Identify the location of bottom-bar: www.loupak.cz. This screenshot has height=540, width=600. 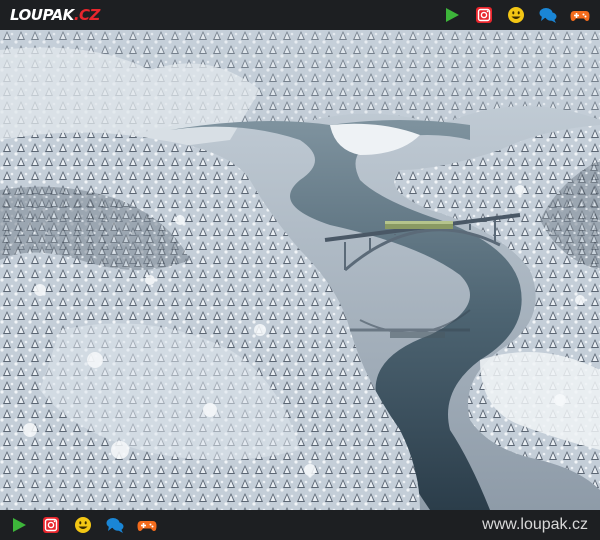
(300, 525).